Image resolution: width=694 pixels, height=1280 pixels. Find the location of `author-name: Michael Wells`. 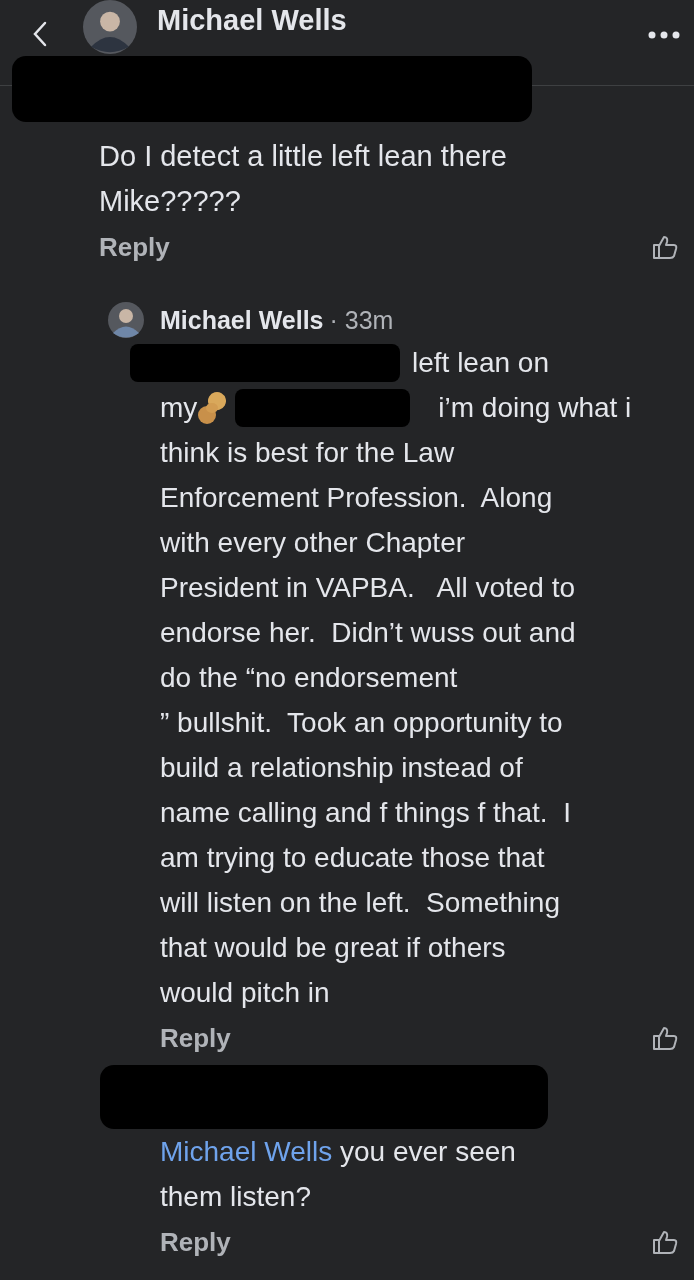

author-name: Michael Wells is located at coordinates (242, 320).